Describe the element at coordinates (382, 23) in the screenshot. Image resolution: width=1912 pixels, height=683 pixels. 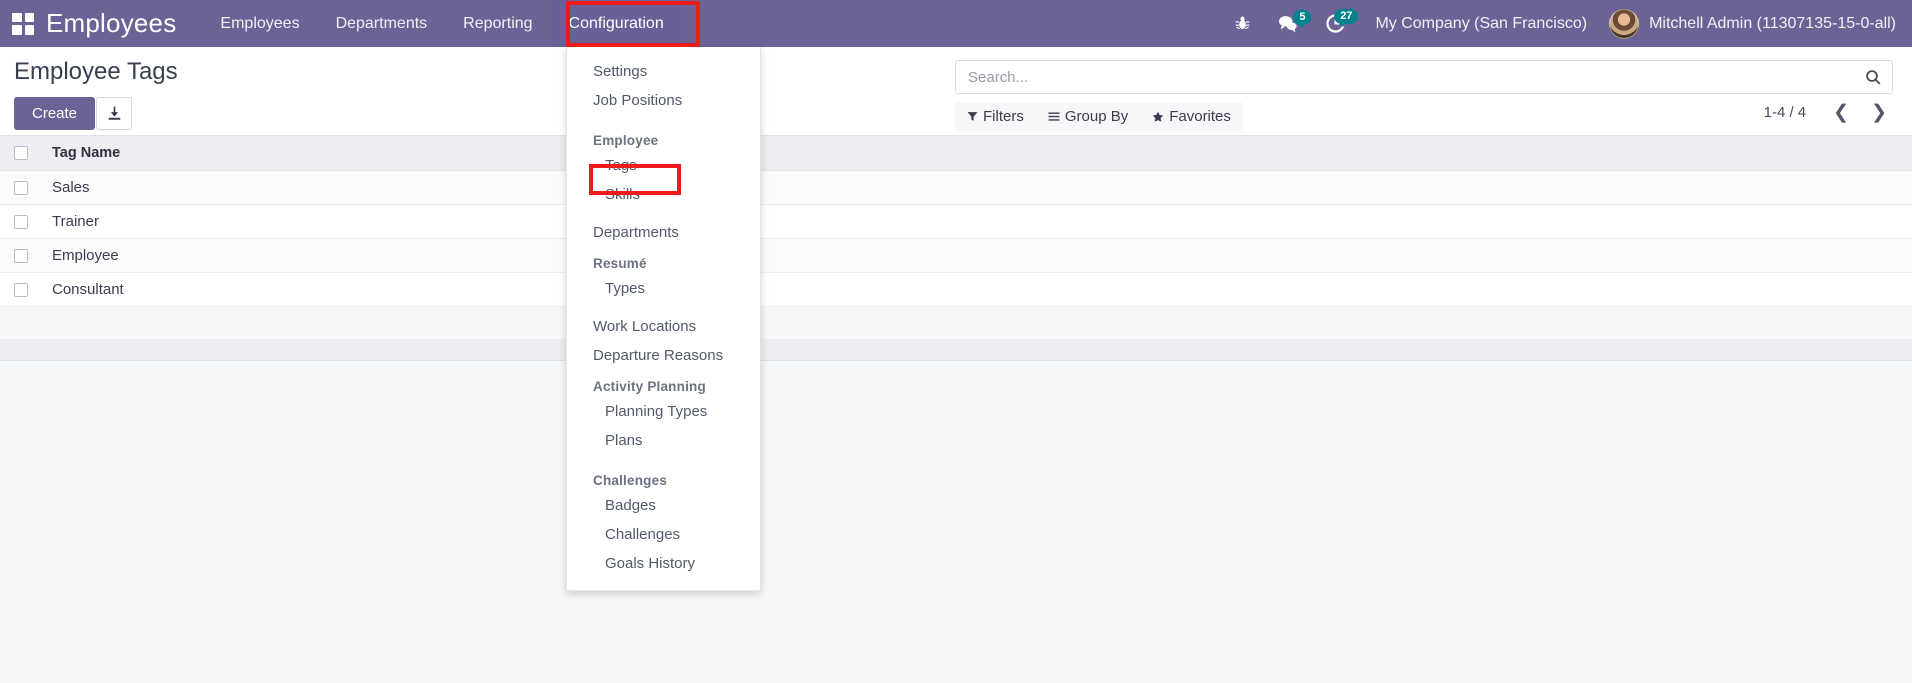
I see `nav-menu-departments: Departments` at that location.